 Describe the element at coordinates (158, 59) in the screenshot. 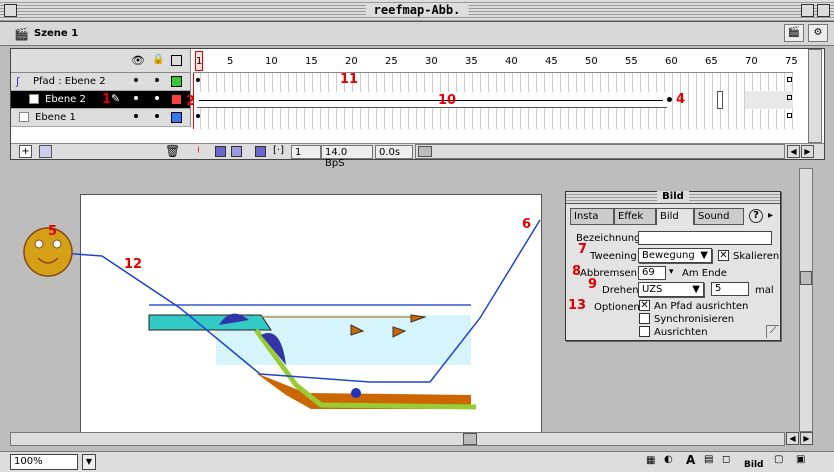

I see `lock-icon: 🔒` at that location.